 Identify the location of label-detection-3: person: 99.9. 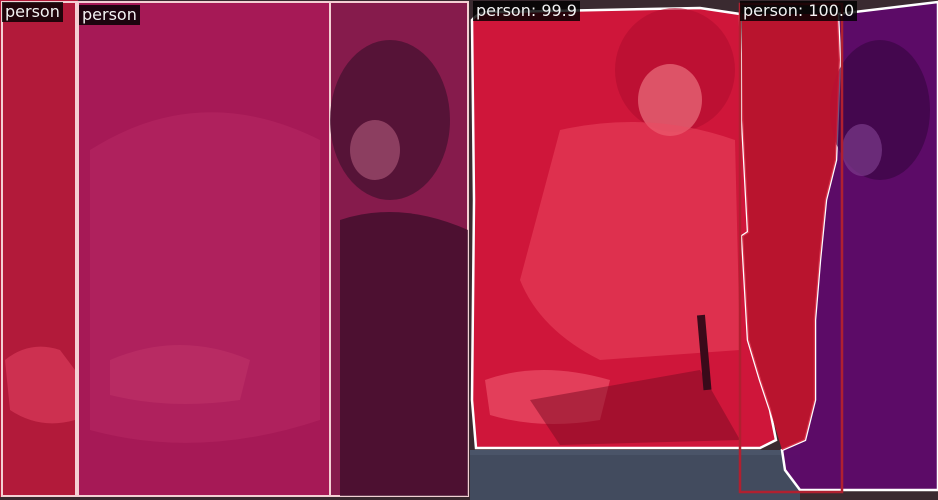
(526, 11).